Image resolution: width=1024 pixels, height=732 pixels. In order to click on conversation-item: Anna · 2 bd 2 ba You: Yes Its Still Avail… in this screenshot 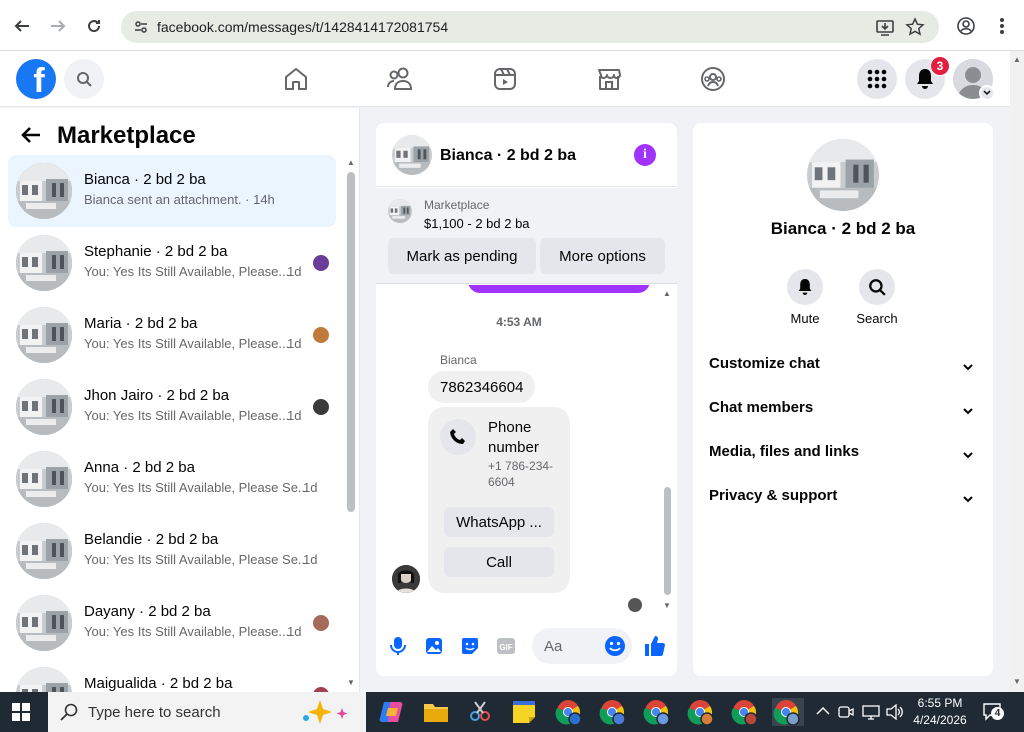, I will do `click(172, 479)`.